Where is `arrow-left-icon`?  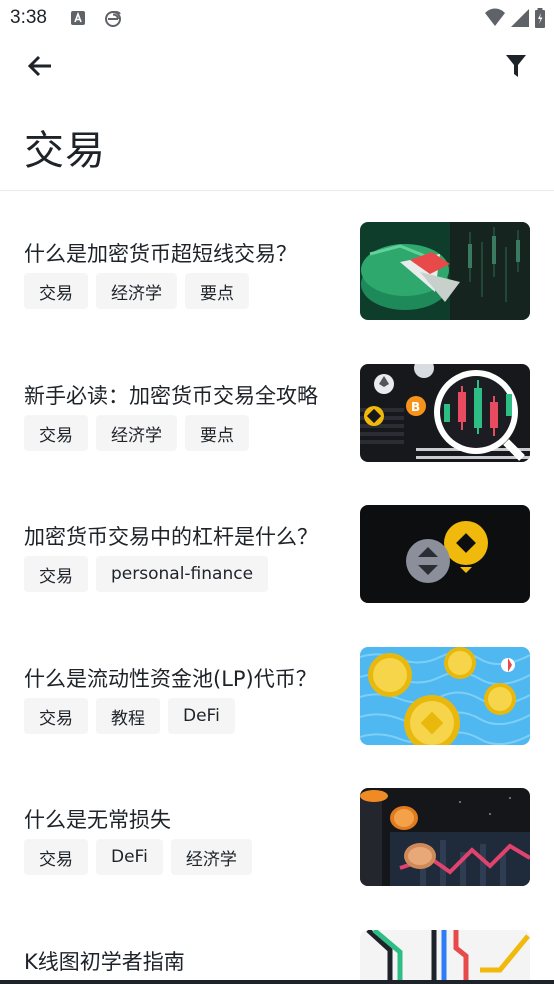
arrow-left-icon is located at coordinates (40, 68).